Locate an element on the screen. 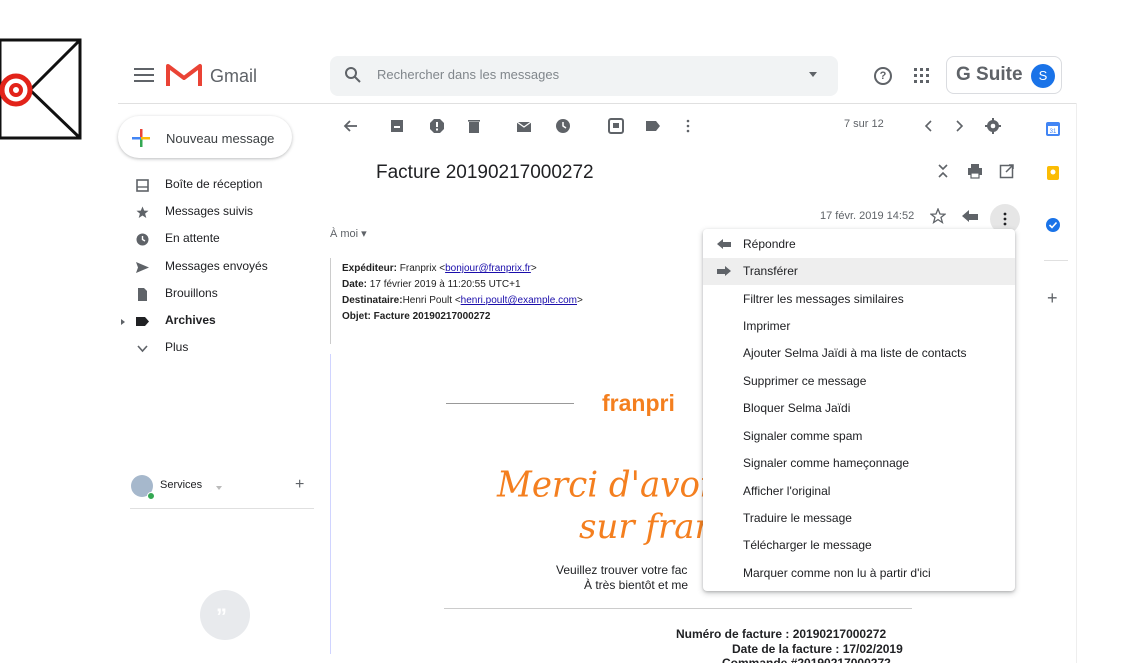  menu-item-translate: Traduire le message is located at coordinates (859, 518).